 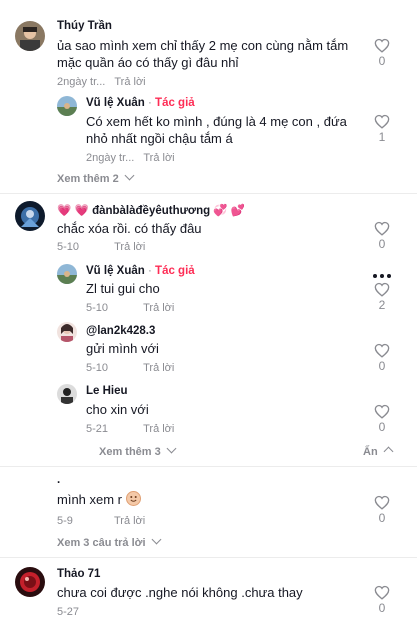 I want to click on comment-username: 💗 💗 đànbàlàđềyêuthương 💞 💕, so click(x=151, y=210).